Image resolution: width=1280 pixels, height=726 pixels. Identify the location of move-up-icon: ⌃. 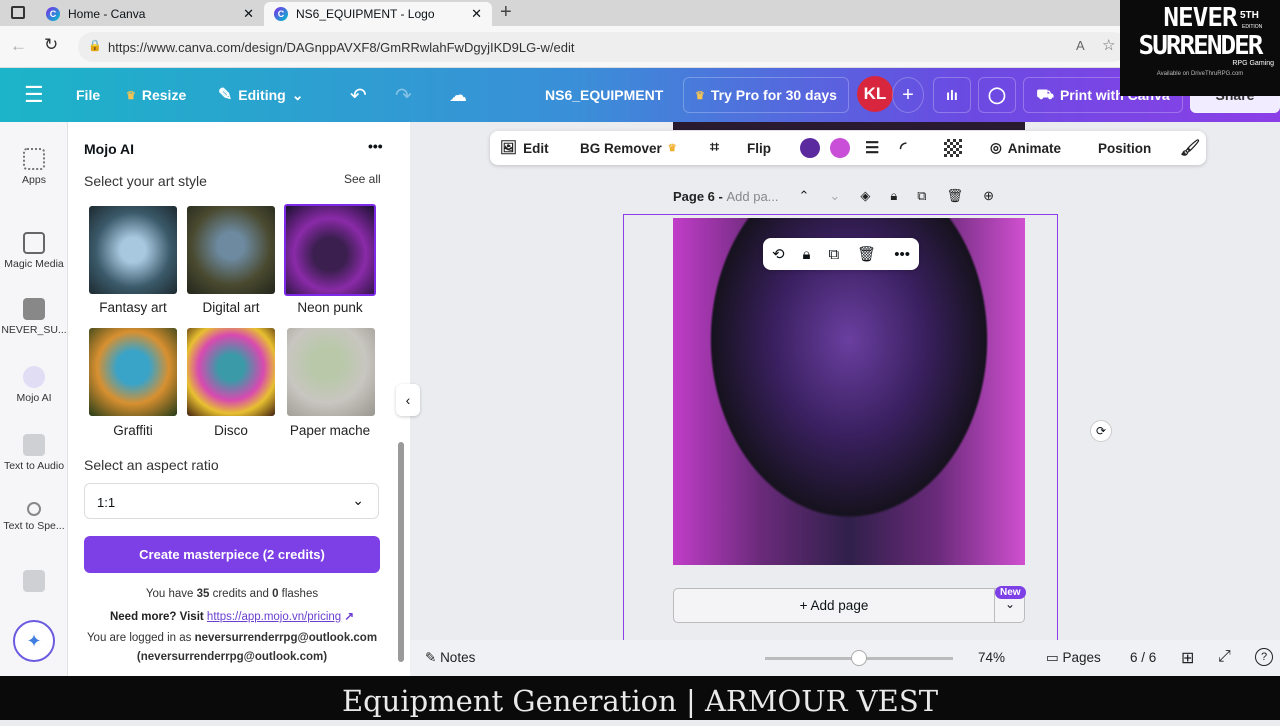
(804, 196).